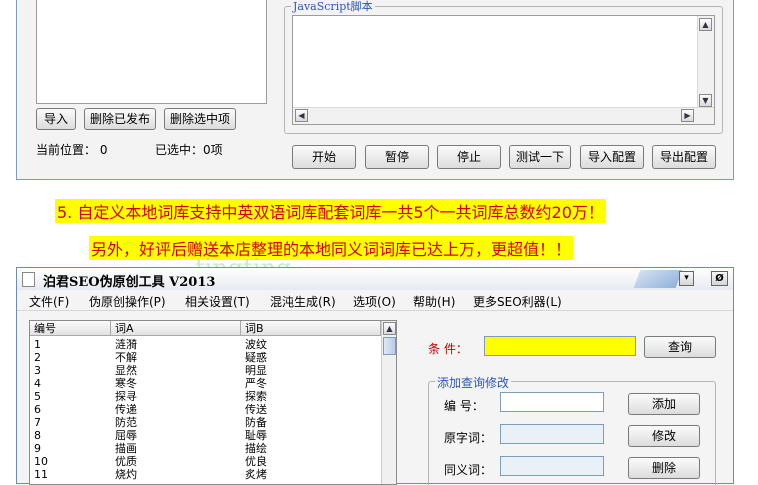 The width and height of the screenshot is (758, 485). I want to click on table-row: 11 烧灼 炙烤, so click(205, 474).